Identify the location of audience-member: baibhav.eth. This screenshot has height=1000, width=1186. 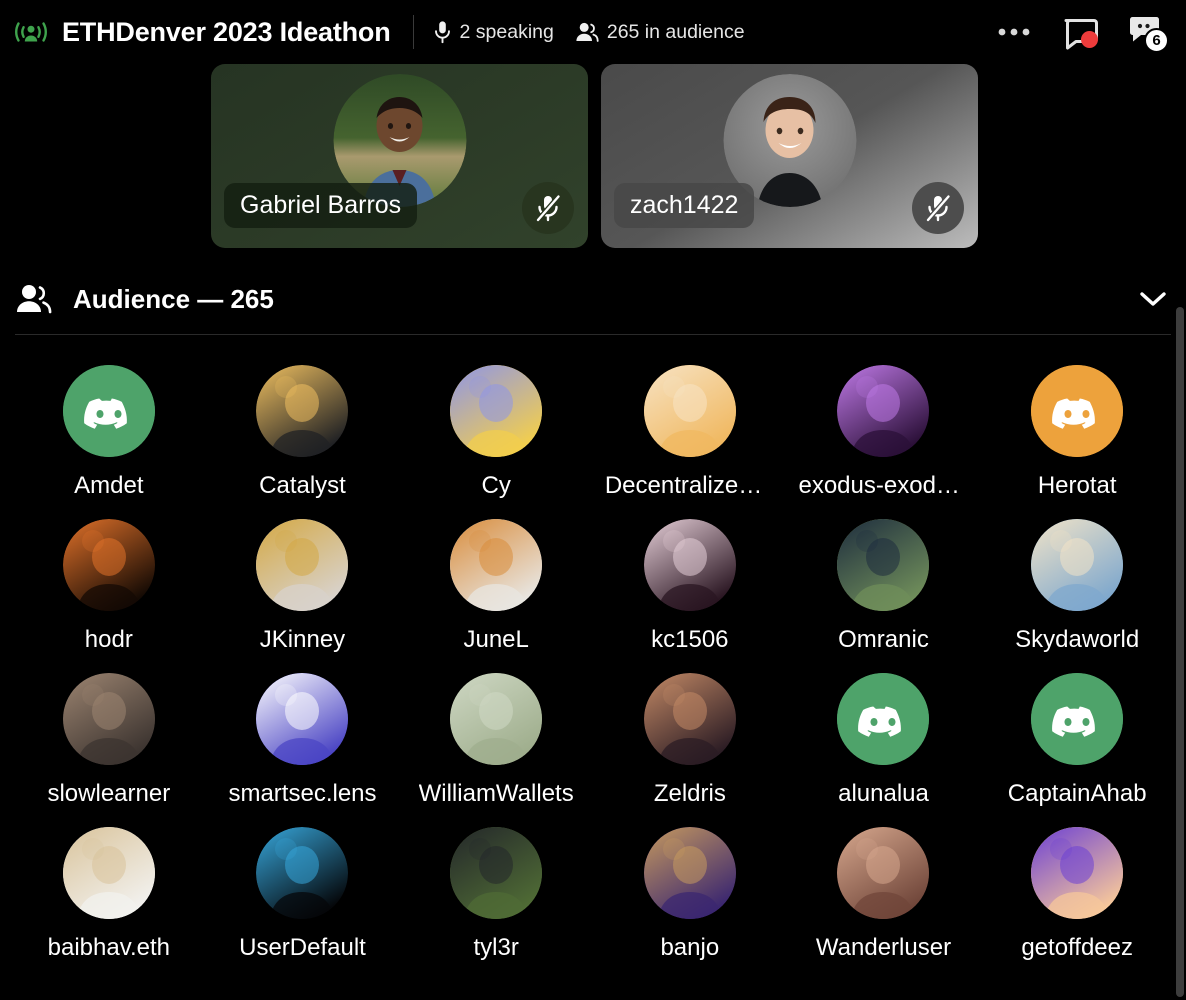
(109, 894).